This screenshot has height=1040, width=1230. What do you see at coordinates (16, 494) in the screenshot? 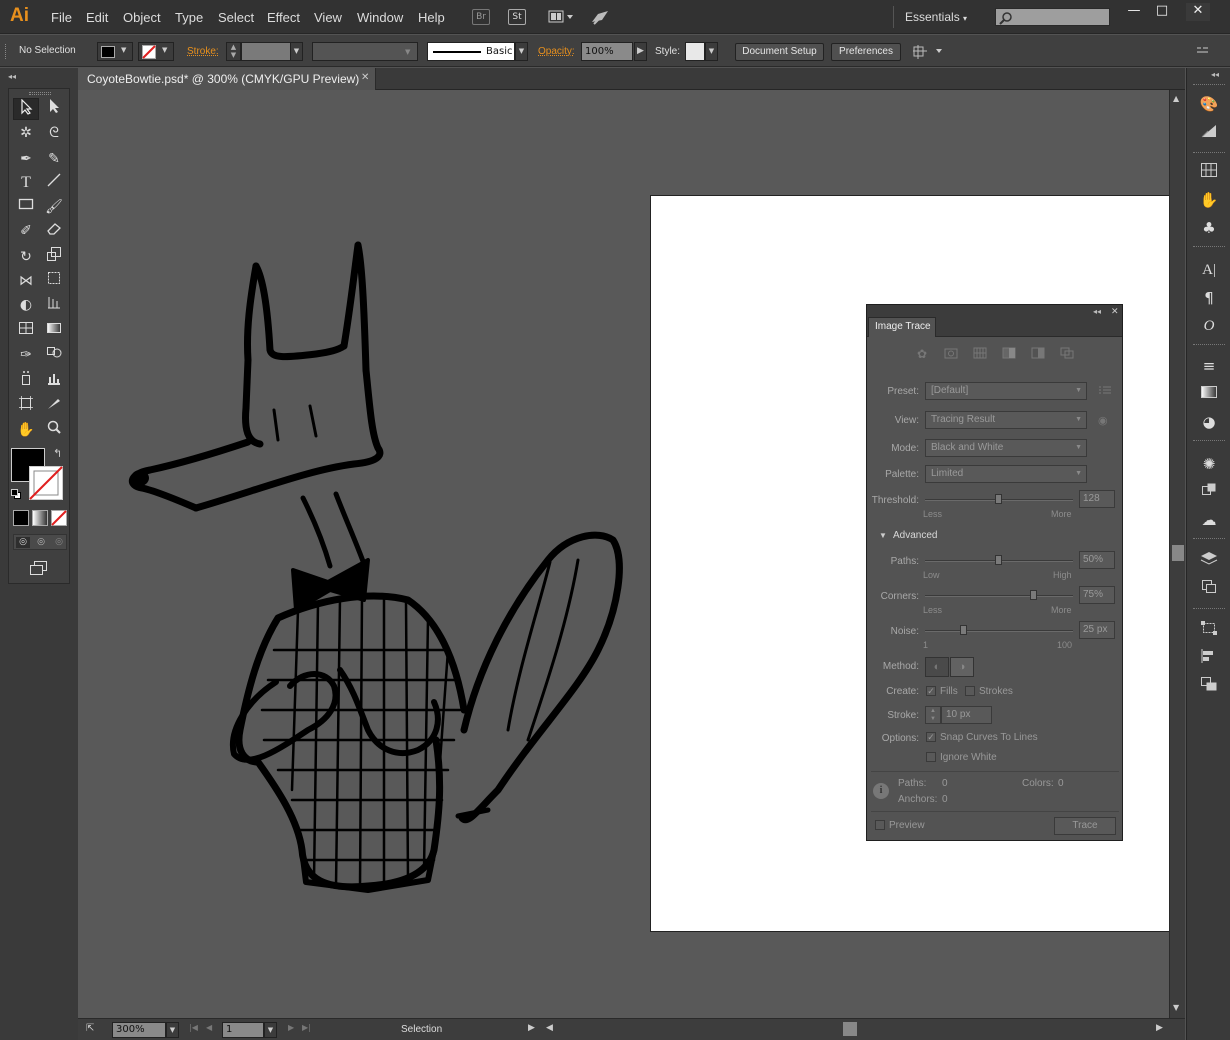
I see `default-fill-stroke-icon` at bounding box center [16, 494].